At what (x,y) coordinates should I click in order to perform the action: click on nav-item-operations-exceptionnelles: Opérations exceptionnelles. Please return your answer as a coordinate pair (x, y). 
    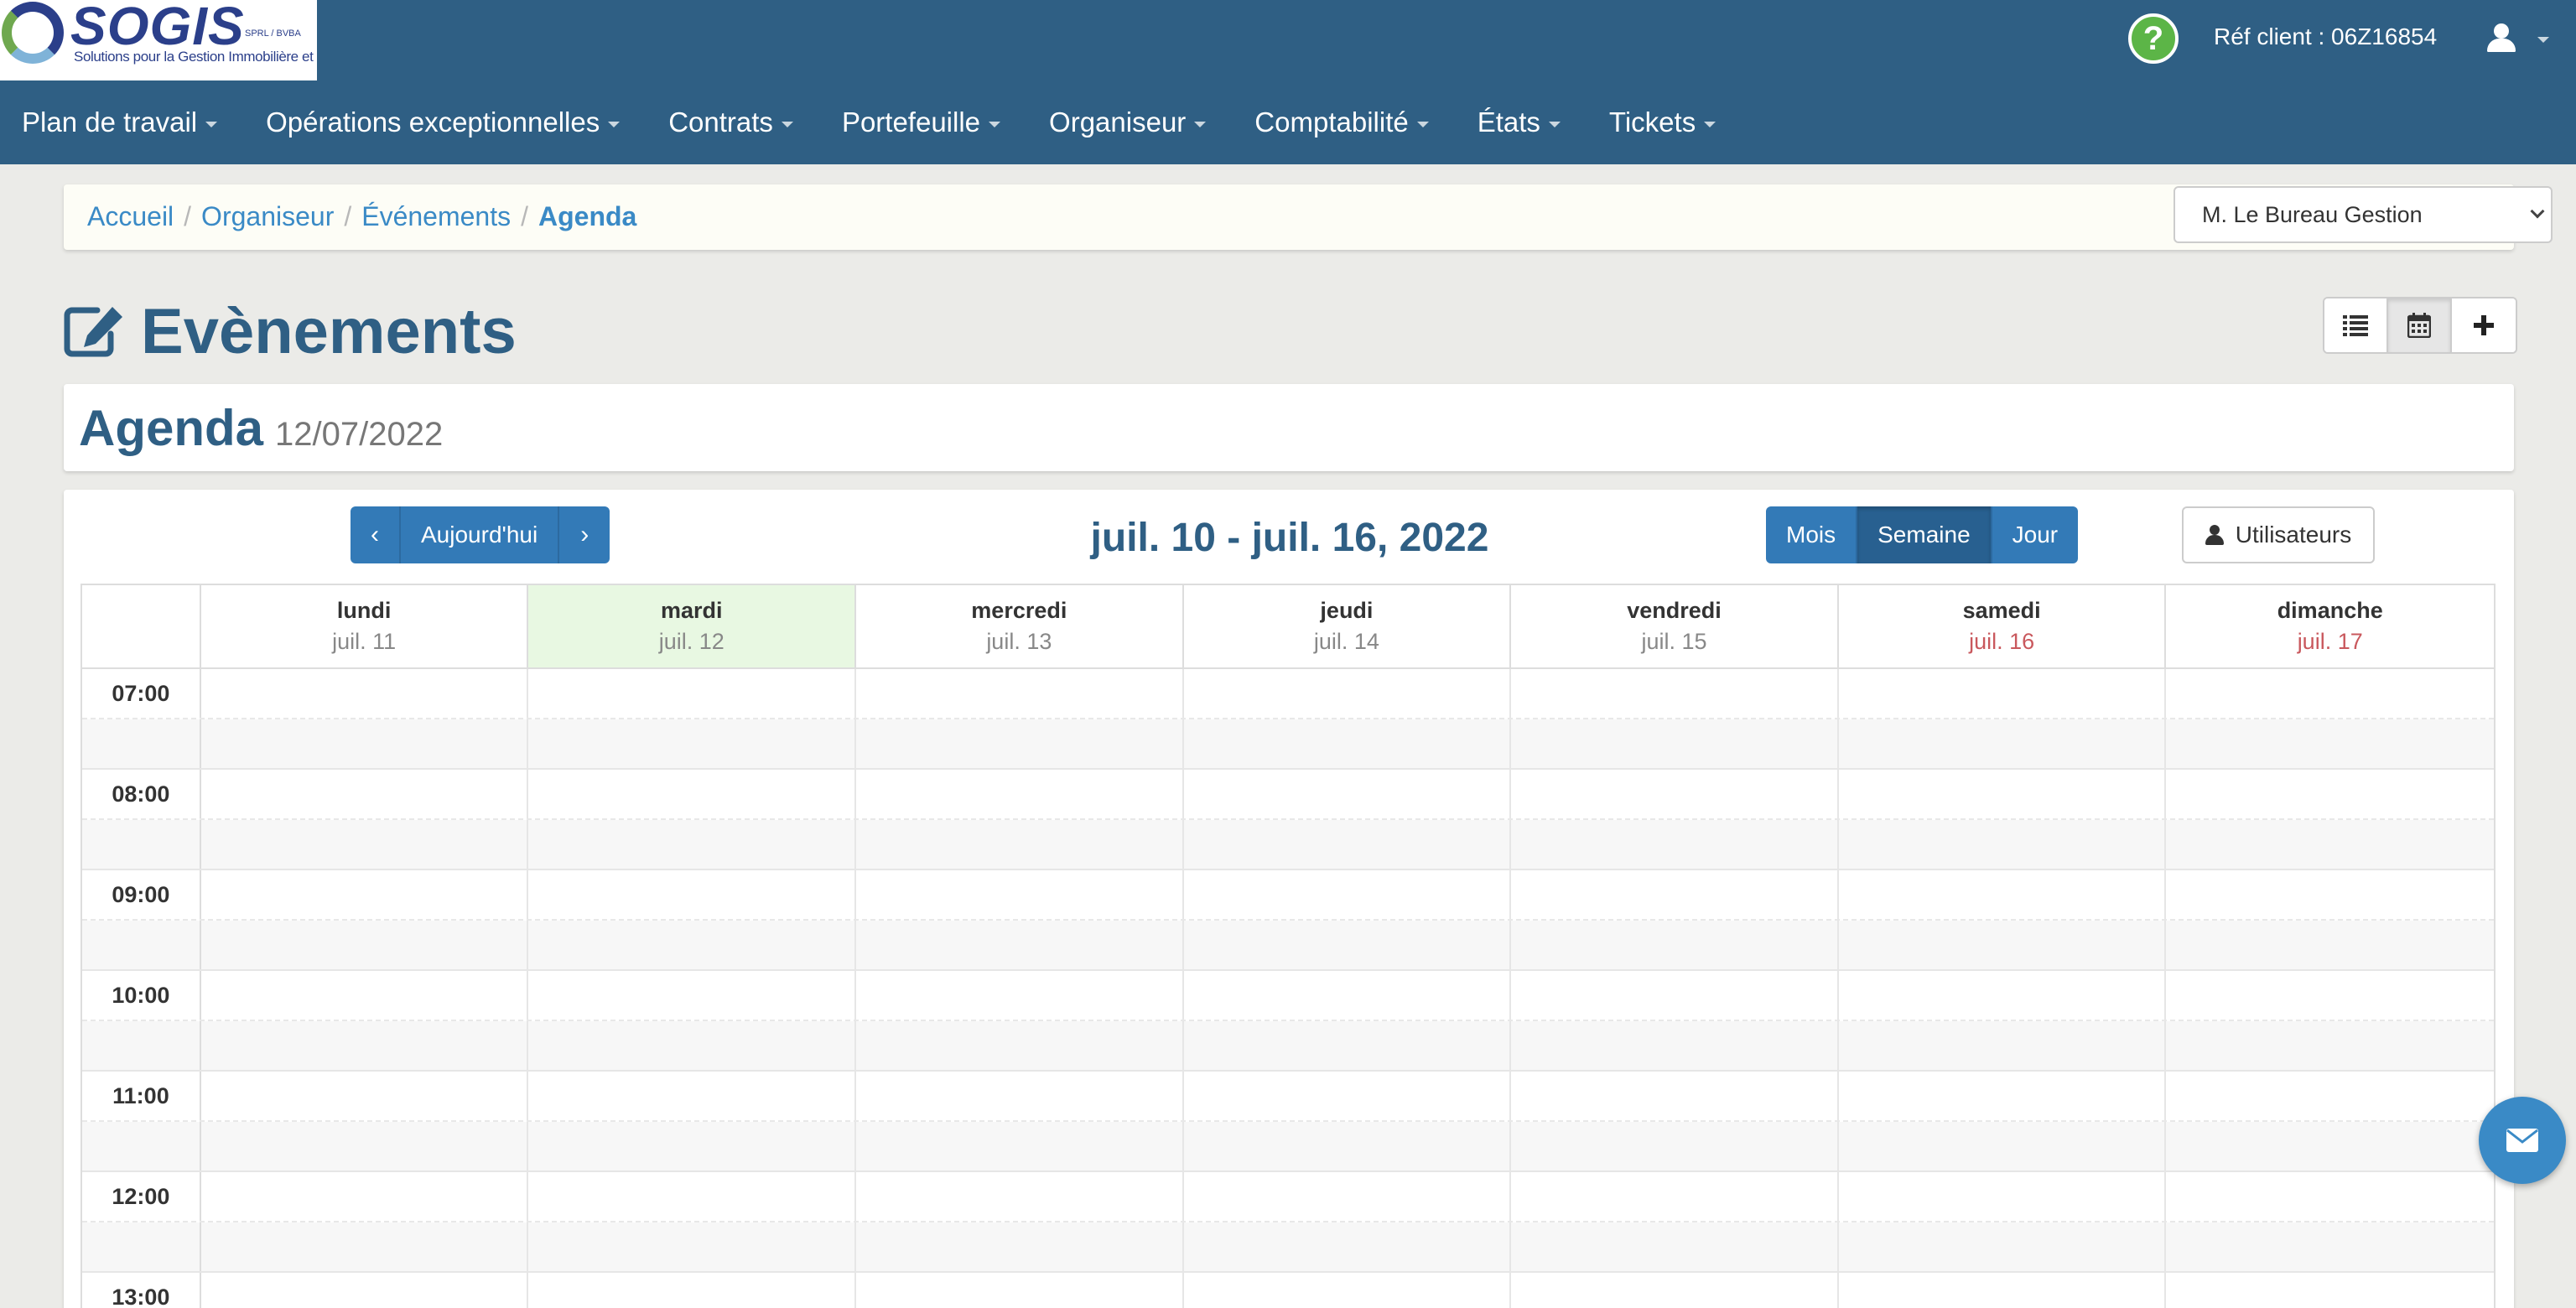
    Looking at the image, I should click on (443, 122).